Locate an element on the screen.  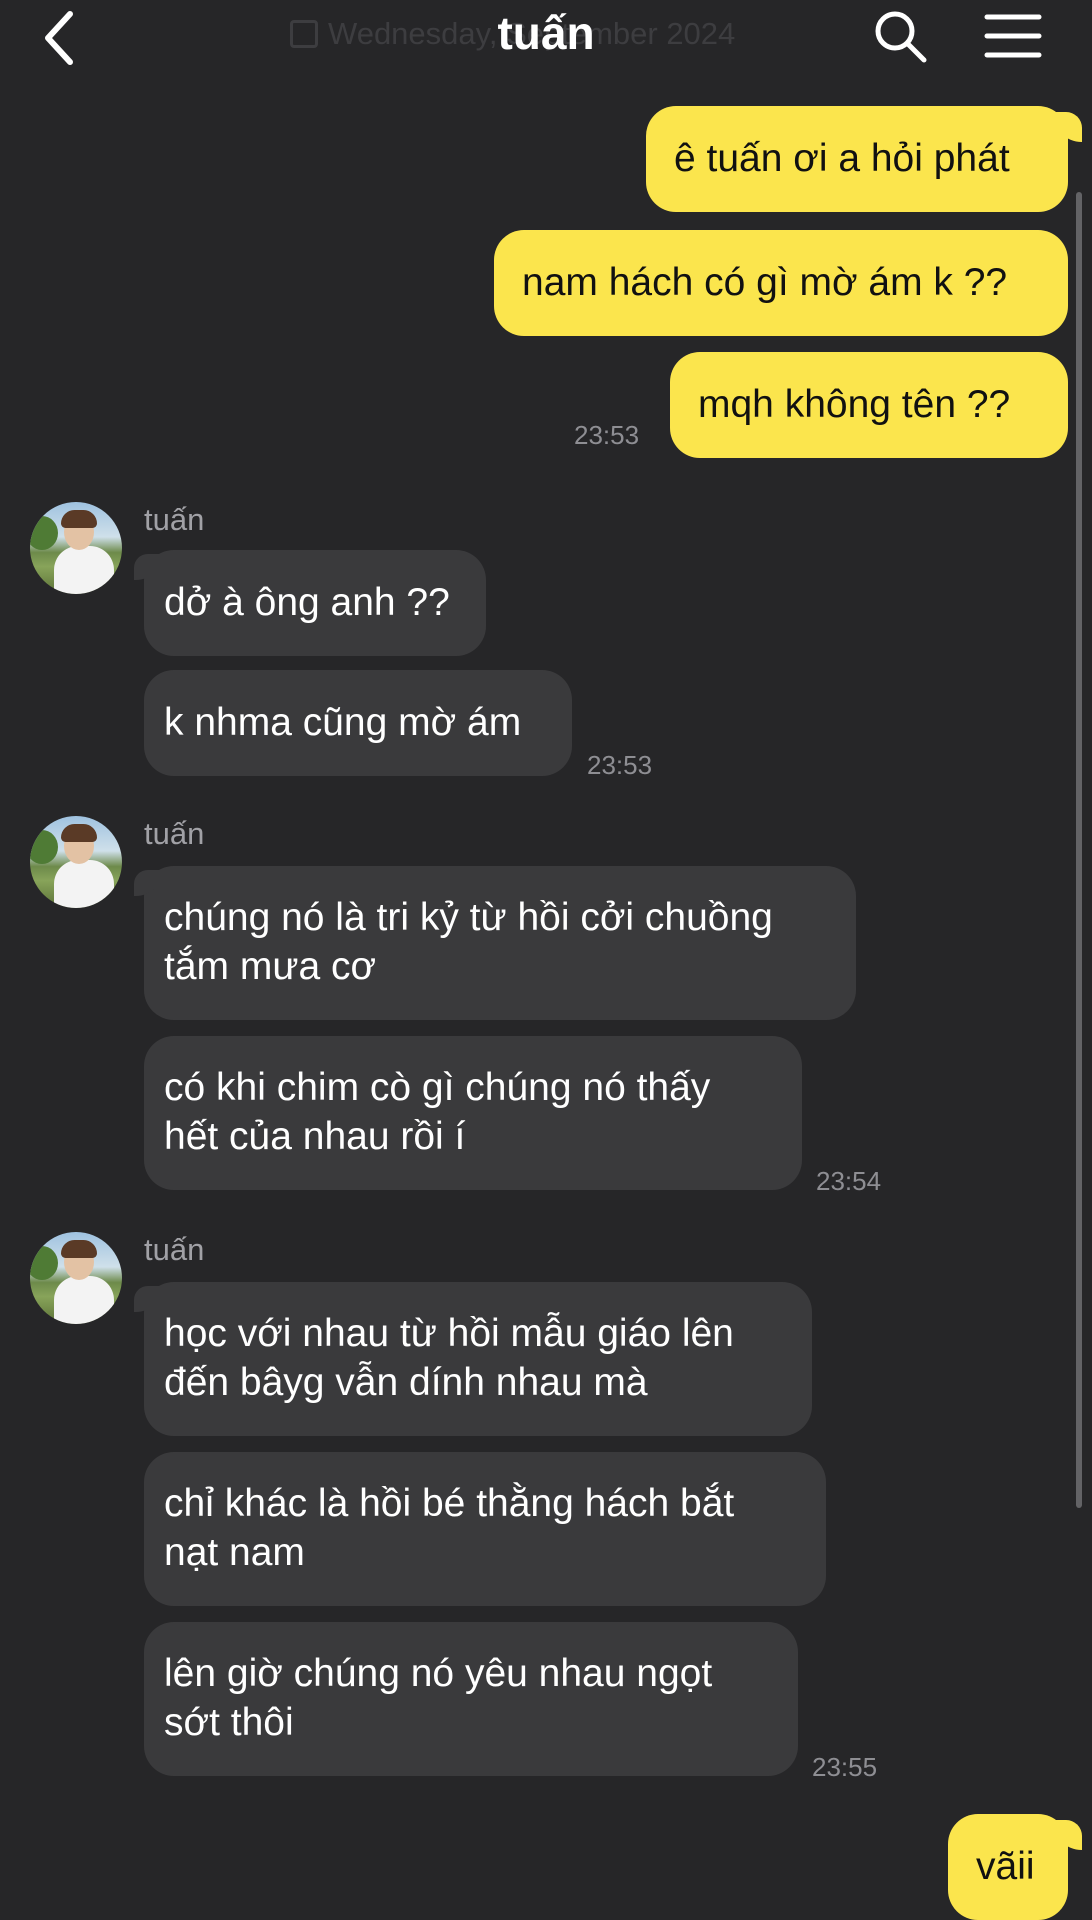
message-line: tắm mưa cơ is located at coordinates (270, 966).